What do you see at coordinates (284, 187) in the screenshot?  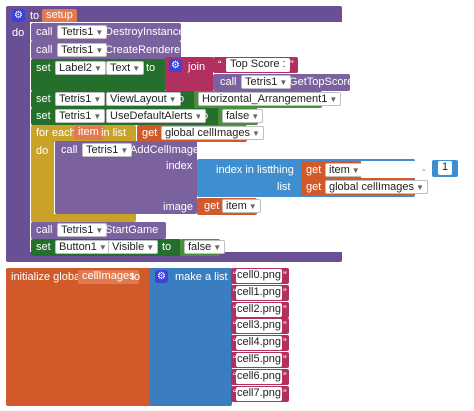 I see `list-label: list` at bounding box center [284, 187].